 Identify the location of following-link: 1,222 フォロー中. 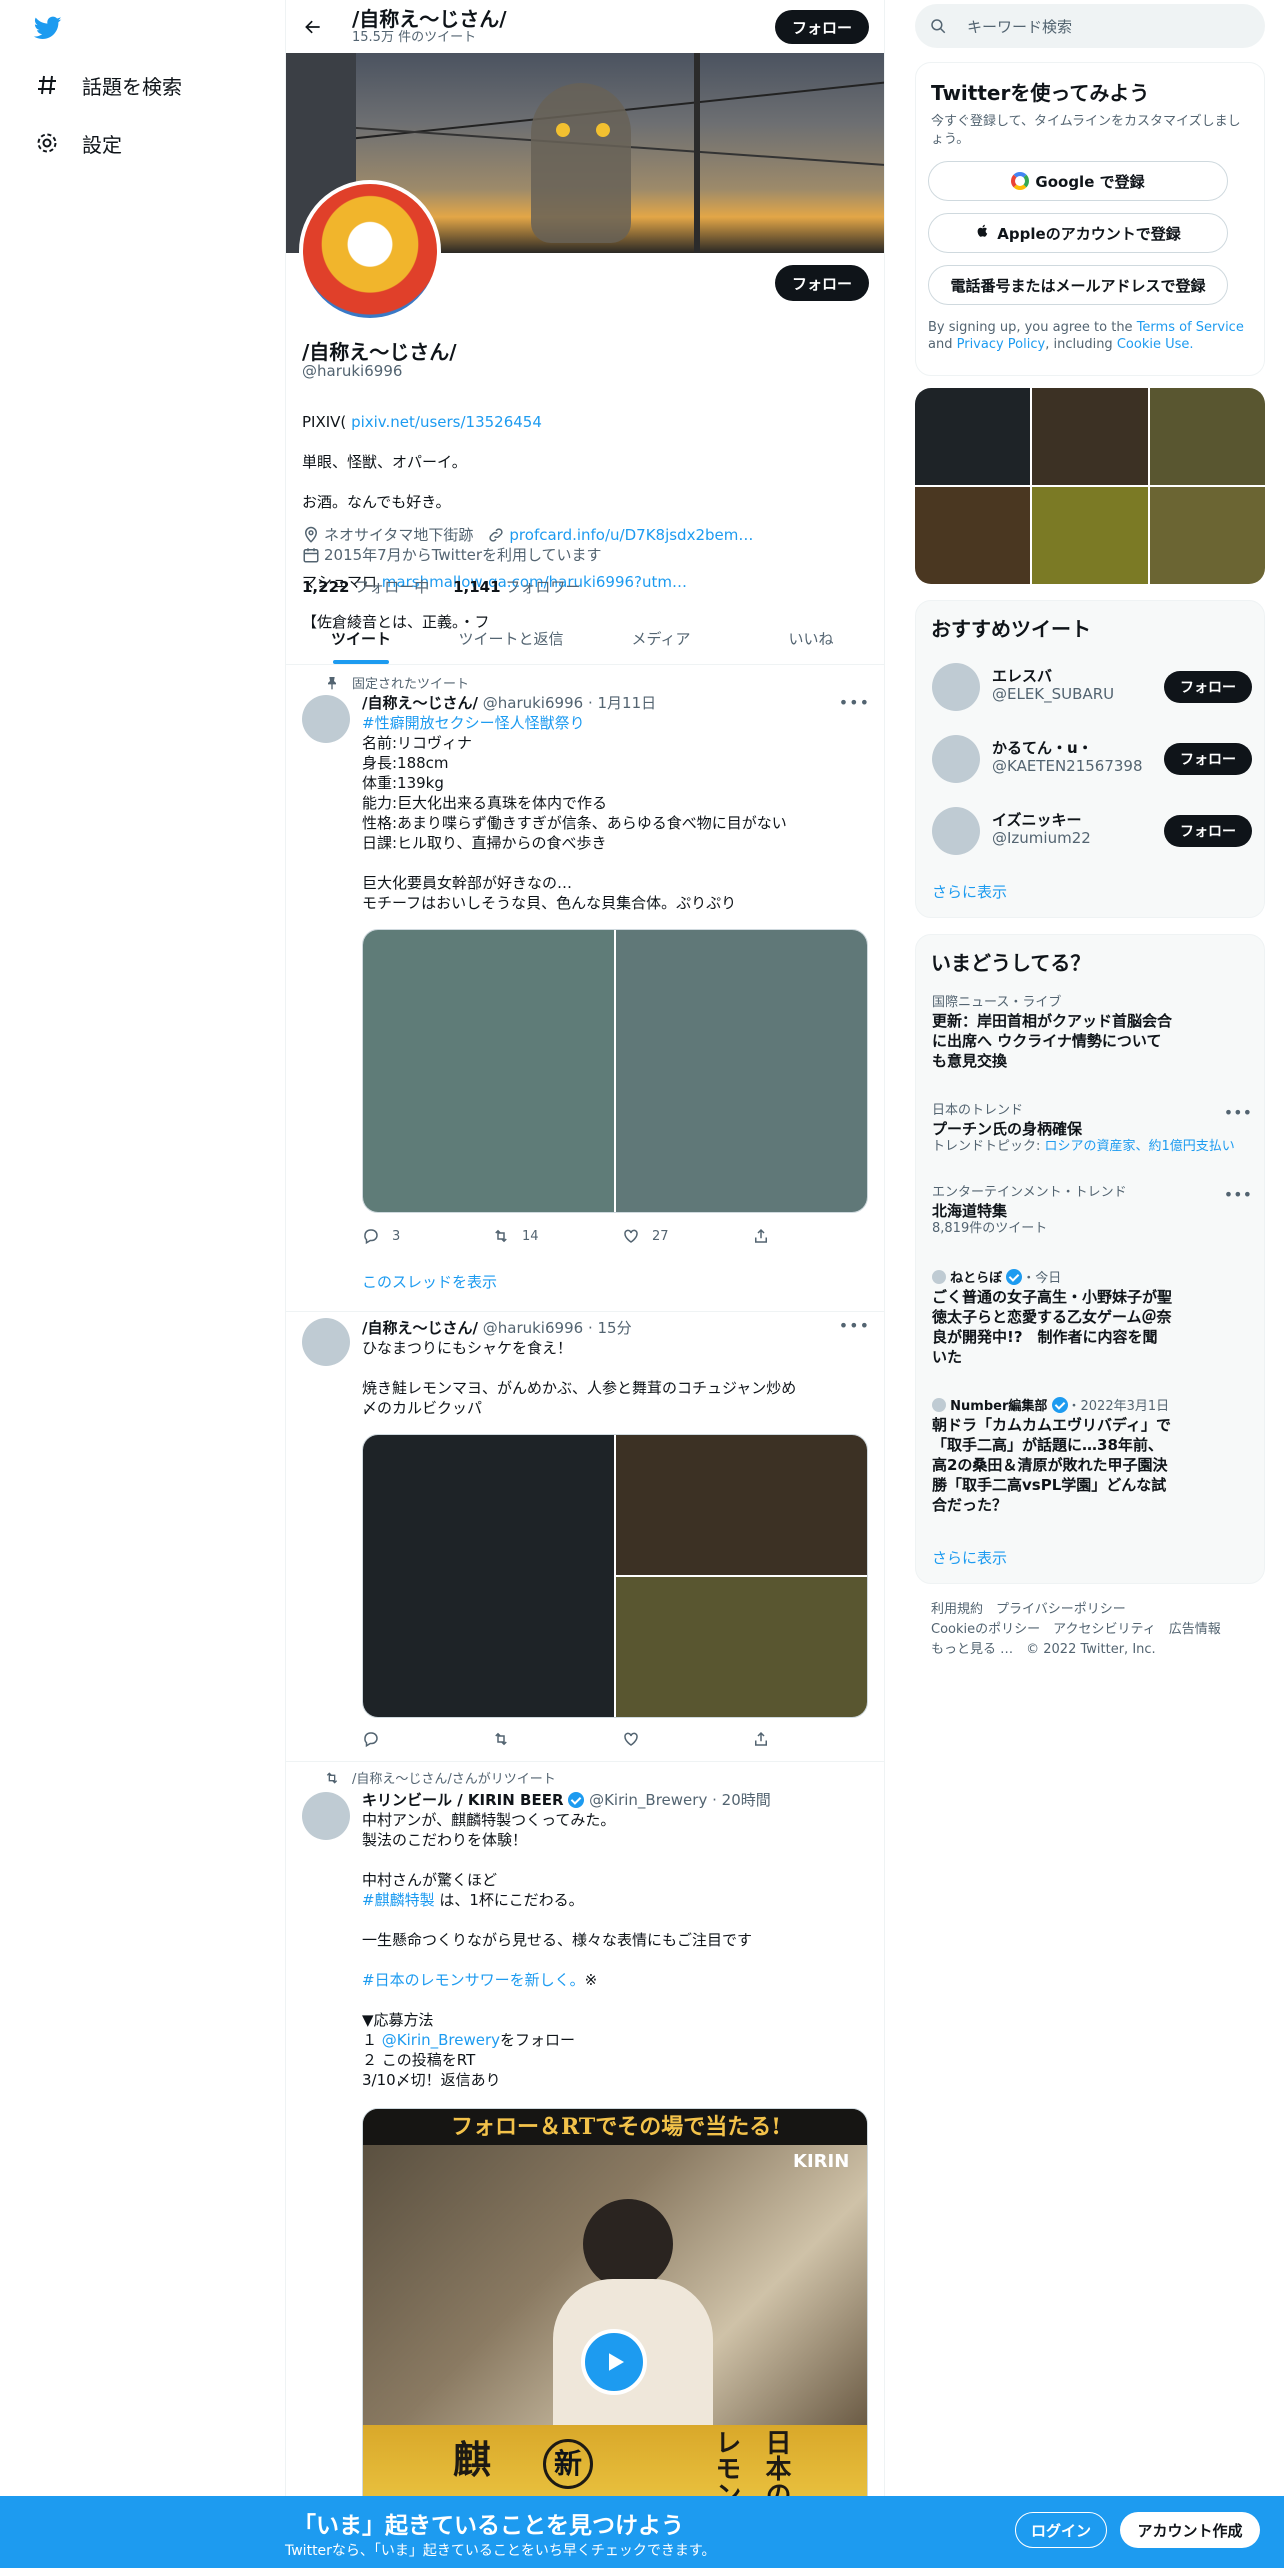
(365, 587).